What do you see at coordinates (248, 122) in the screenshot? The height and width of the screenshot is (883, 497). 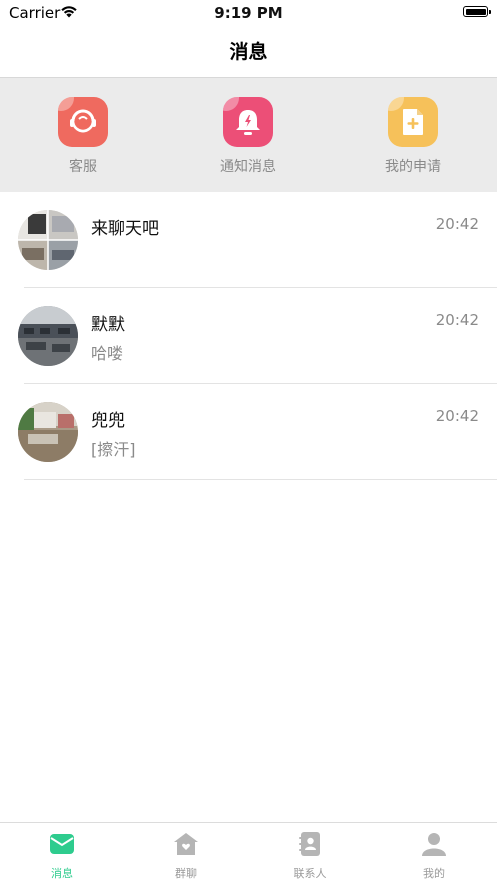 I see `bell-icon` at bounding box center [248, 122].